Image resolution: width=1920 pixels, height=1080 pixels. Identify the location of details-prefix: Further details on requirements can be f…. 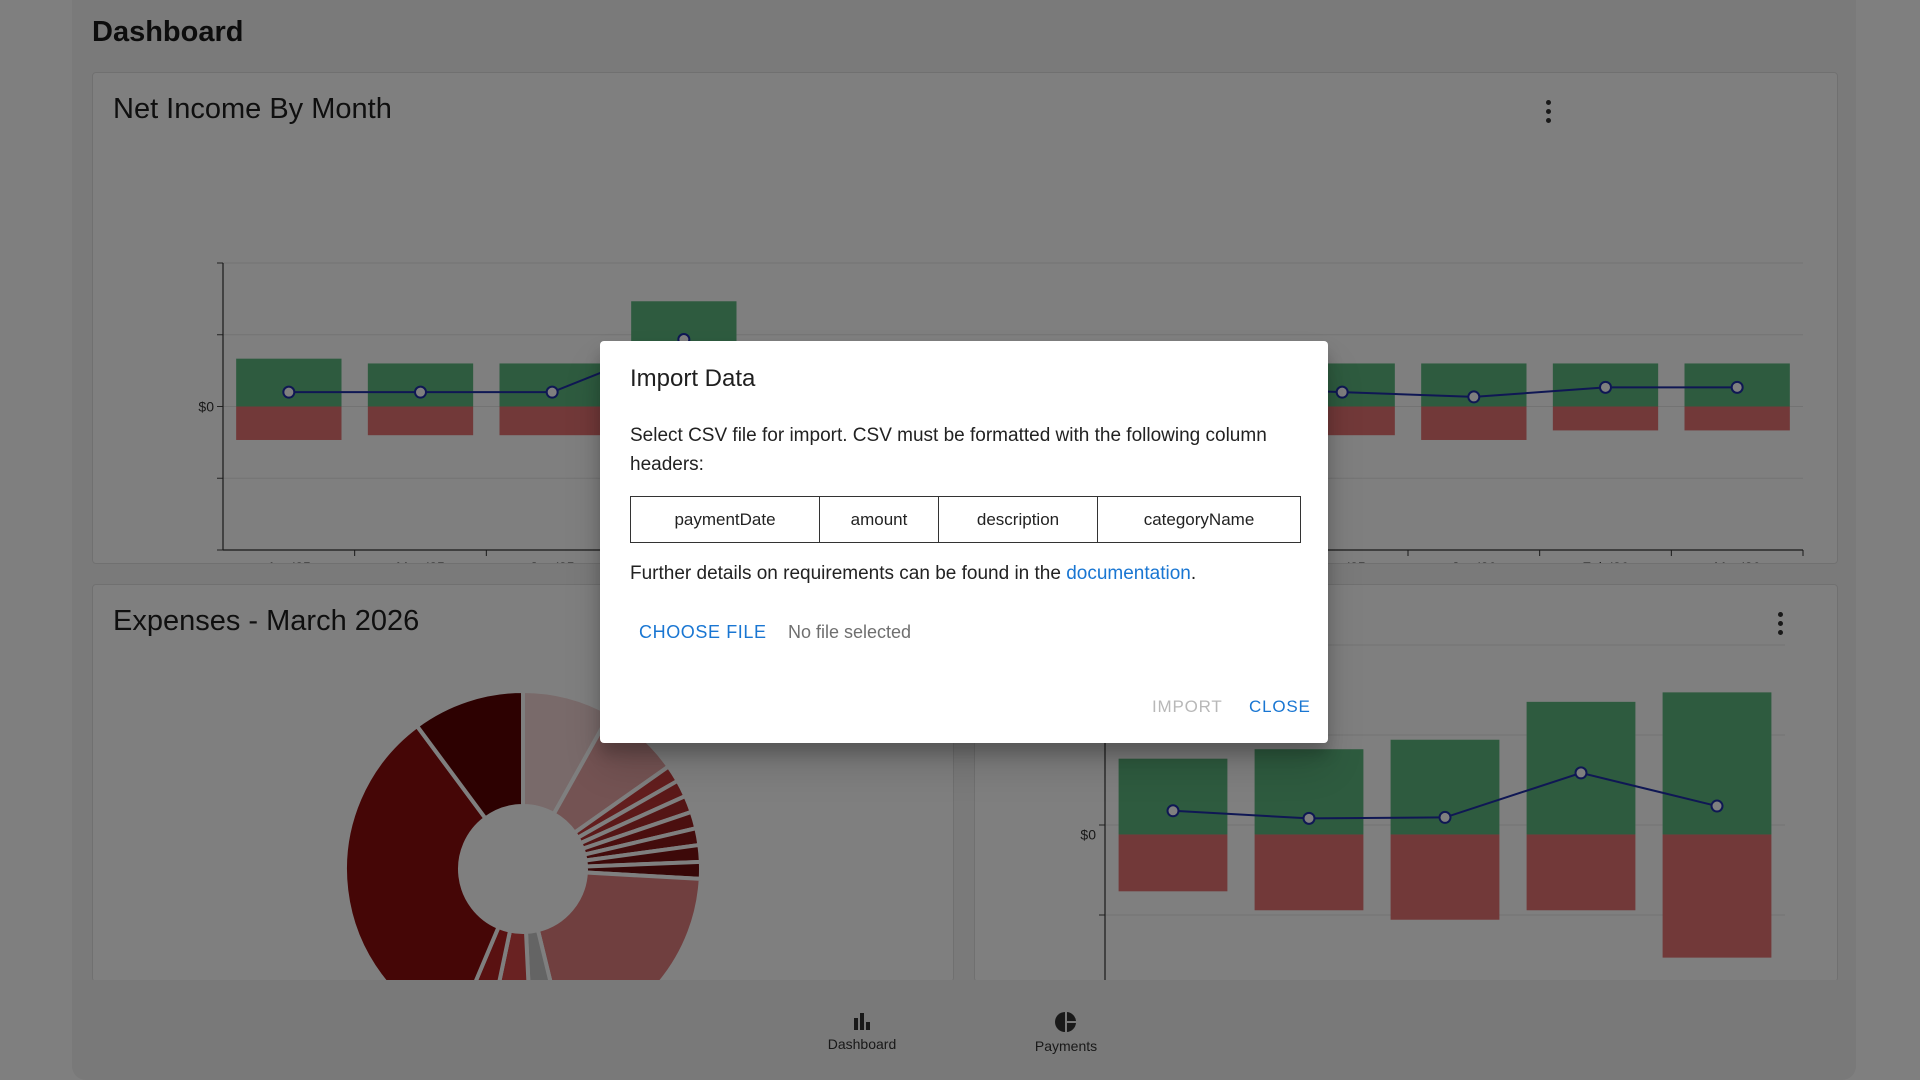
(848, 573).